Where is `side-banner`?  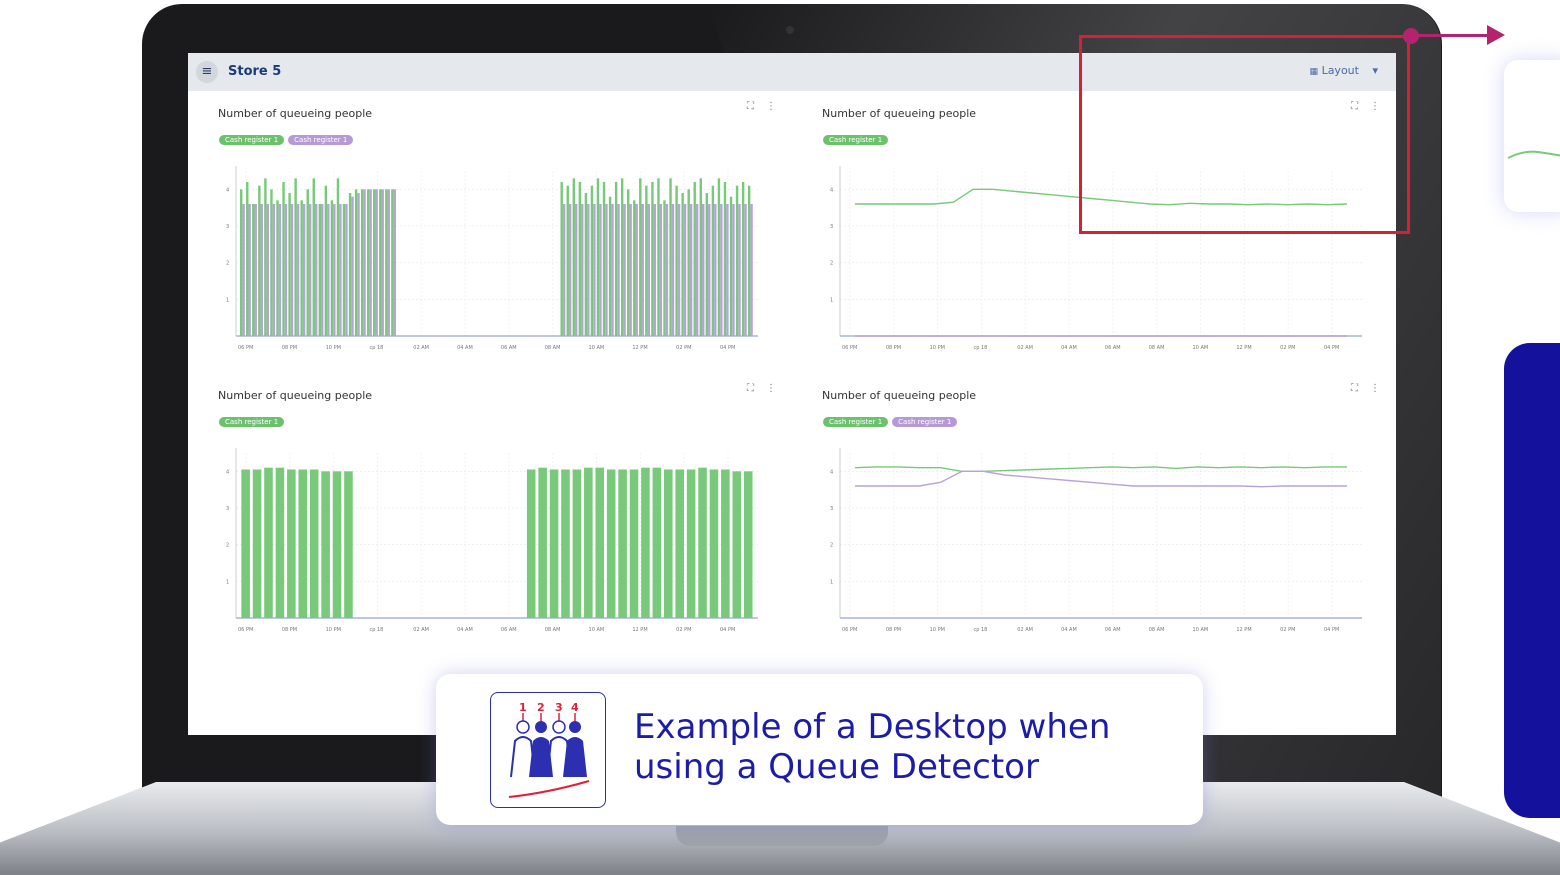
side-banner is located at coordinates (1532, 580).